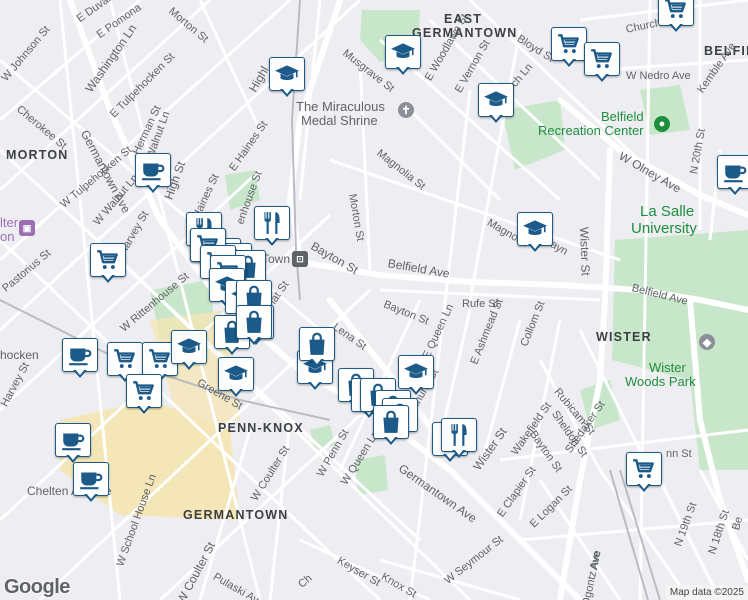 Image resolution: width=748 pixels, height=600 pixels. What do you see at coordinates (19, 355) in the screenshot?
I see `area-label-hocken: hocken` at bounding box center [19, 355].